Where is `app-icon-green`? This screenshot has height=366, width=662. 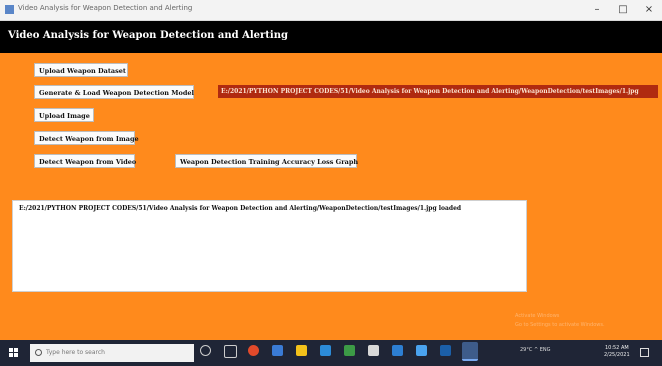
app-icon-green is located at coordinates (349, 350).